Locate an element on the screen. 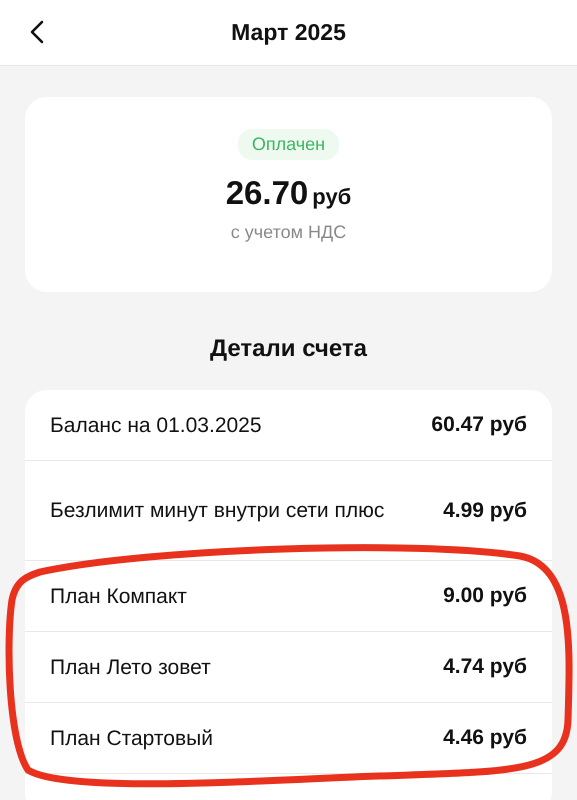  detail-value: 4.74 руб is located at coordinates (485, 667).